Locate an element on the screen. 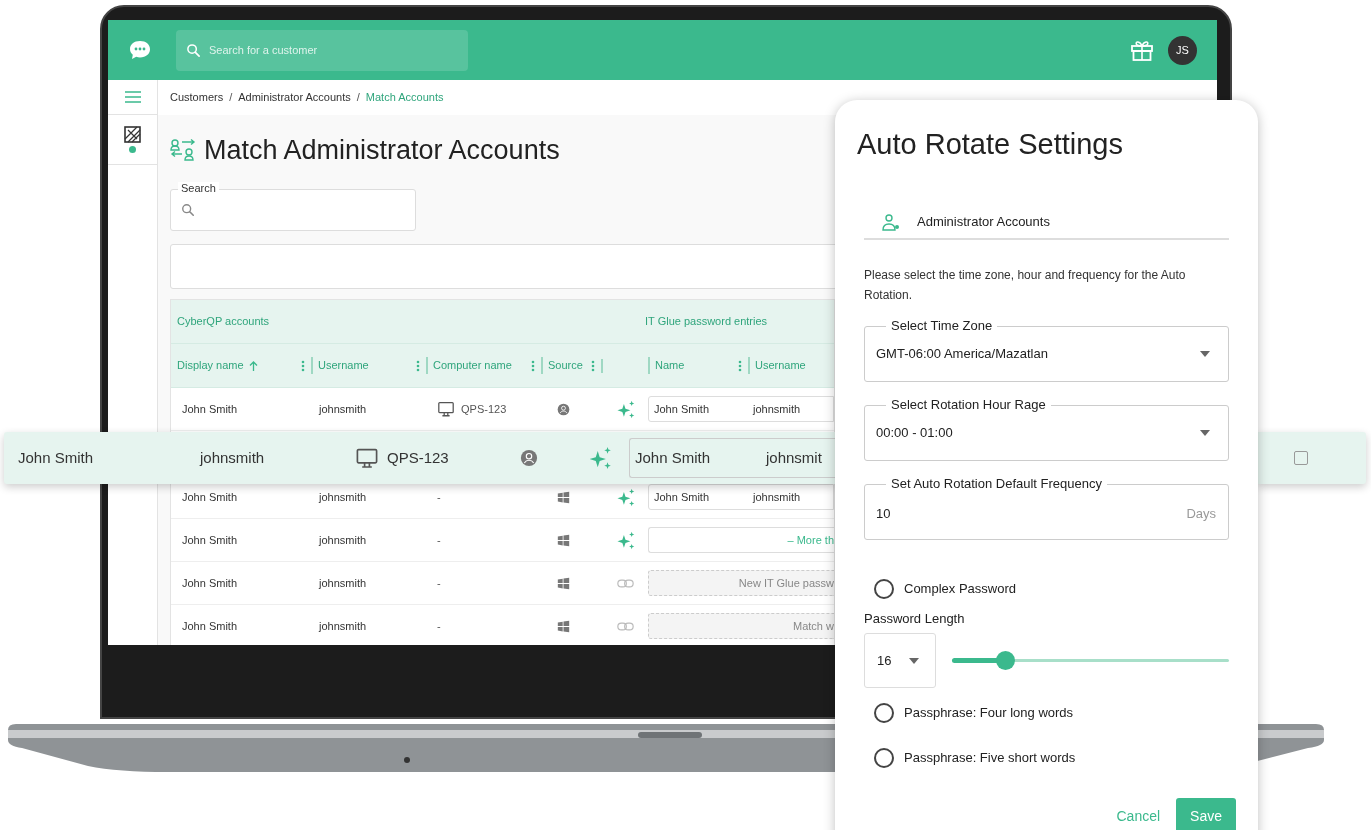 This screenshot has height=830, width=1371. slider-thumb is located at coordinates (1005, 660).